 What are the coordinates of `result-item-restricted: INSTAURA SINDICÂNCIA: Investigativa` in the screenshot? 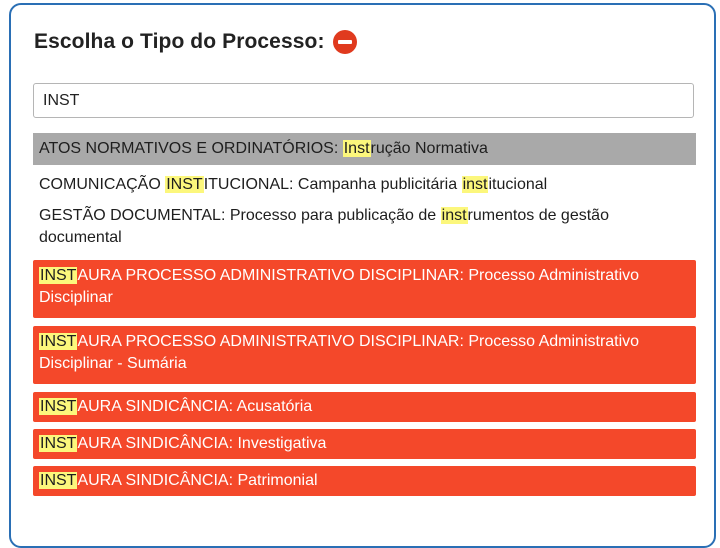 It's located at (364, 444).